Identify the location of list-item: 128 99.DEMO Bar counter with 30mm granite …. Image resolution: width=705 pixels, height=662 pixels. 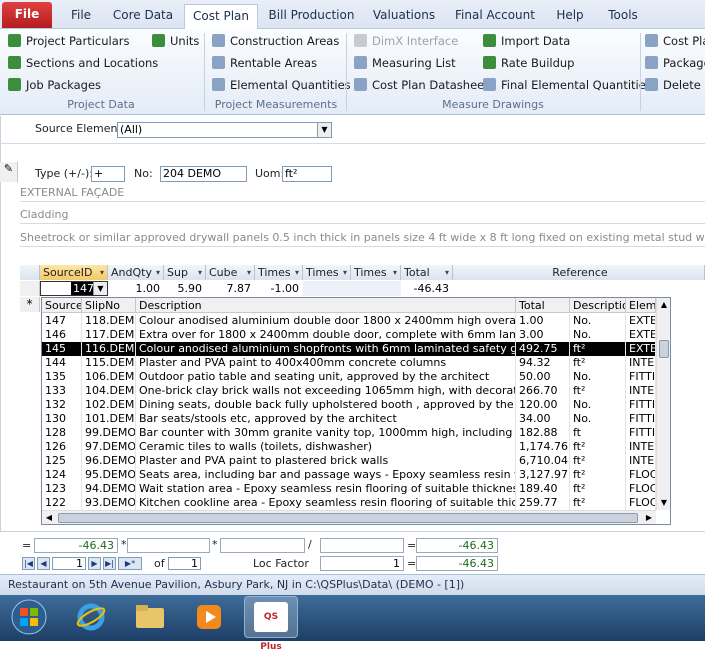
(349, 433).